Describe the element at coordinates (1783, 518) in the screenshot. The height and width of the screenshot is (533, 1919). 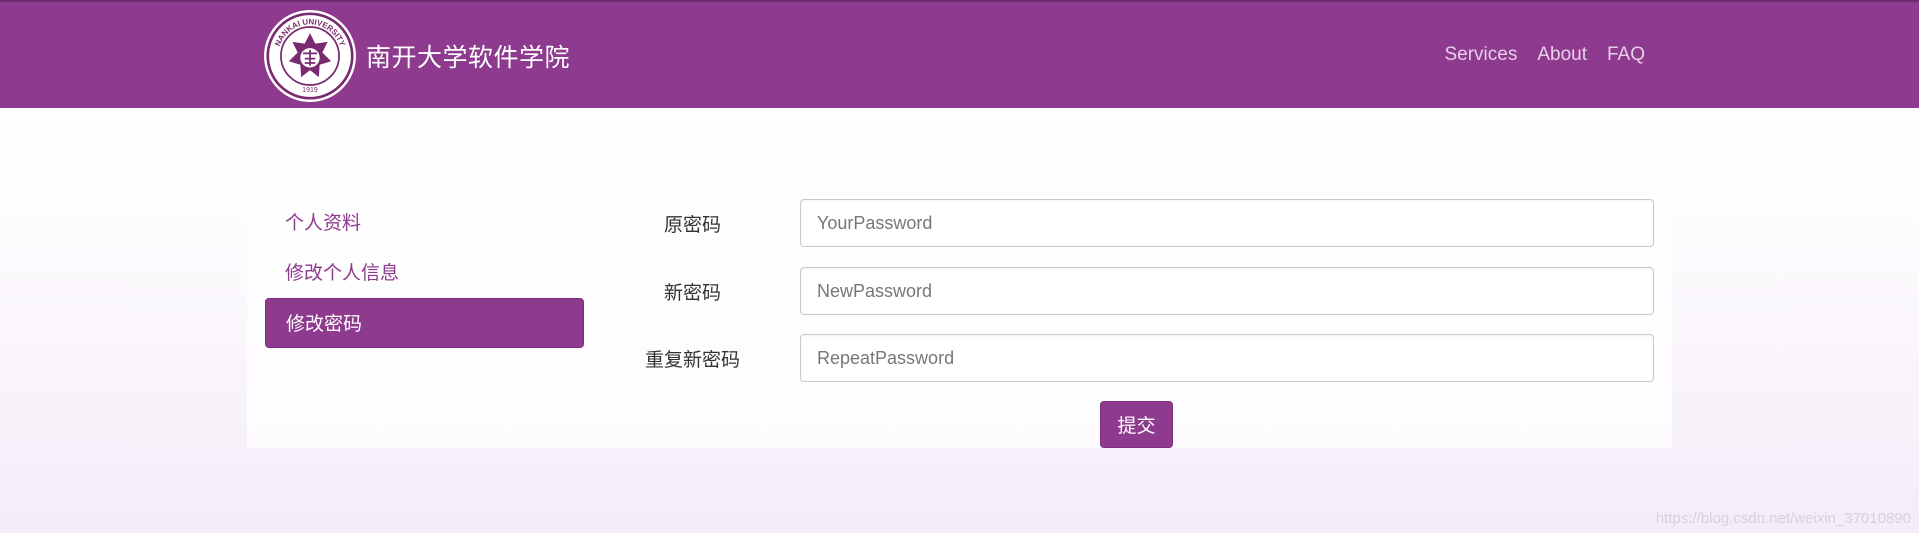
I see `watermark-text: https://blog.csdn.net/weixin_37010890` at that location.